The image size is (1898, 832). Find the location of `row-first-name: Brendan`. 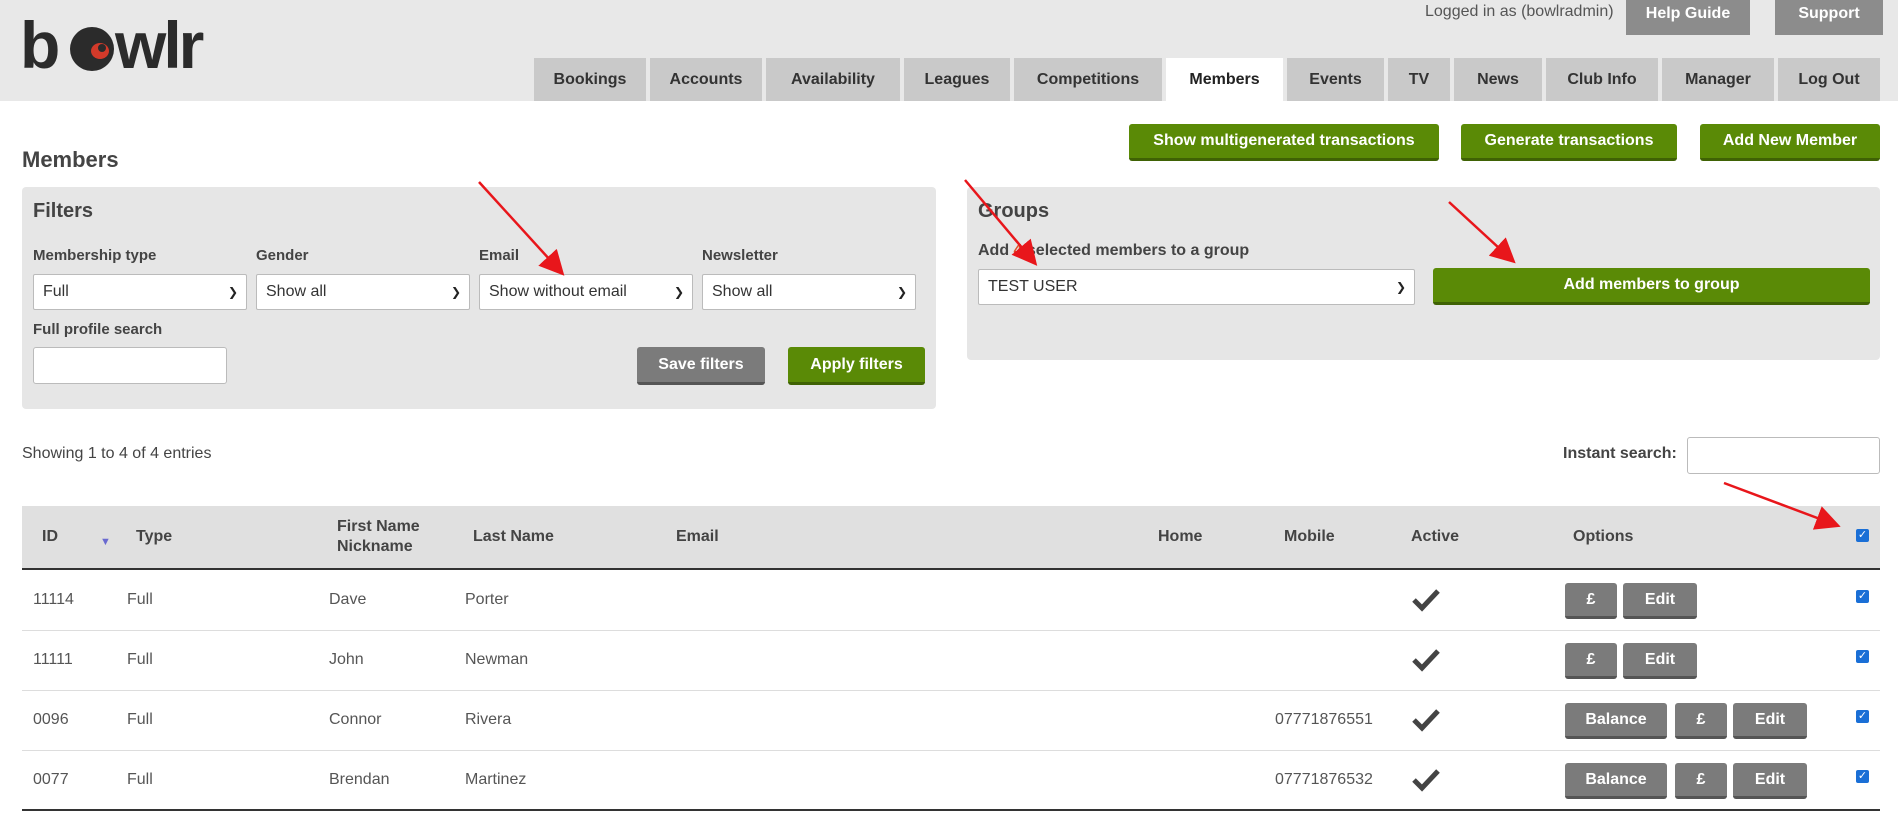

row-first-name: Brendan is located at coordinates (359, 779).